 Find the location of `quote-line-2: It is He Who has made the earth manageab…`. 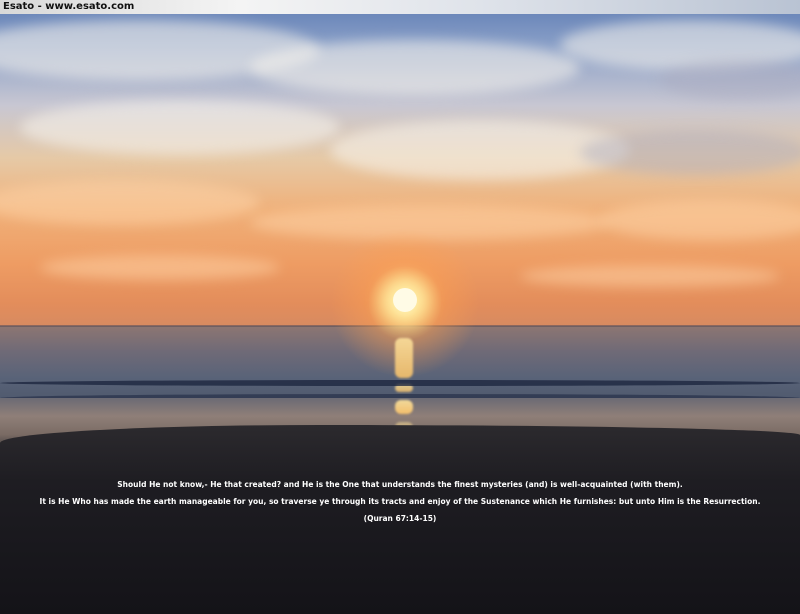

quote-line-2: It is He Who has made the earth manageab… is located at coordinates (400, 501).